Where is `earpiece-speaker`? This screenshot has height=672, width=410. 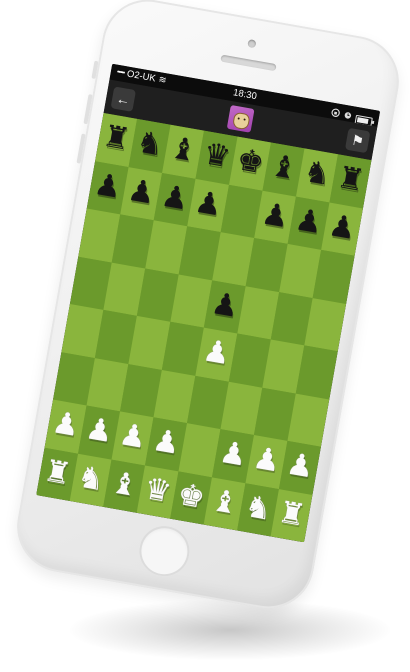 earpiece-speaker is located at coordinates (248, 63).